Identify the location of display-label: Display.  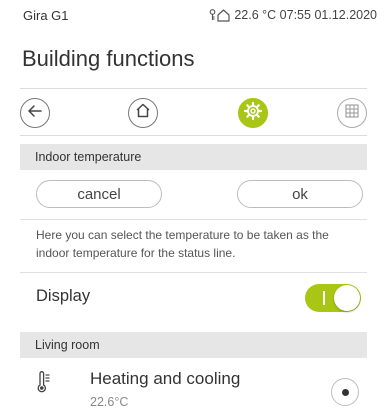
(63, 296).